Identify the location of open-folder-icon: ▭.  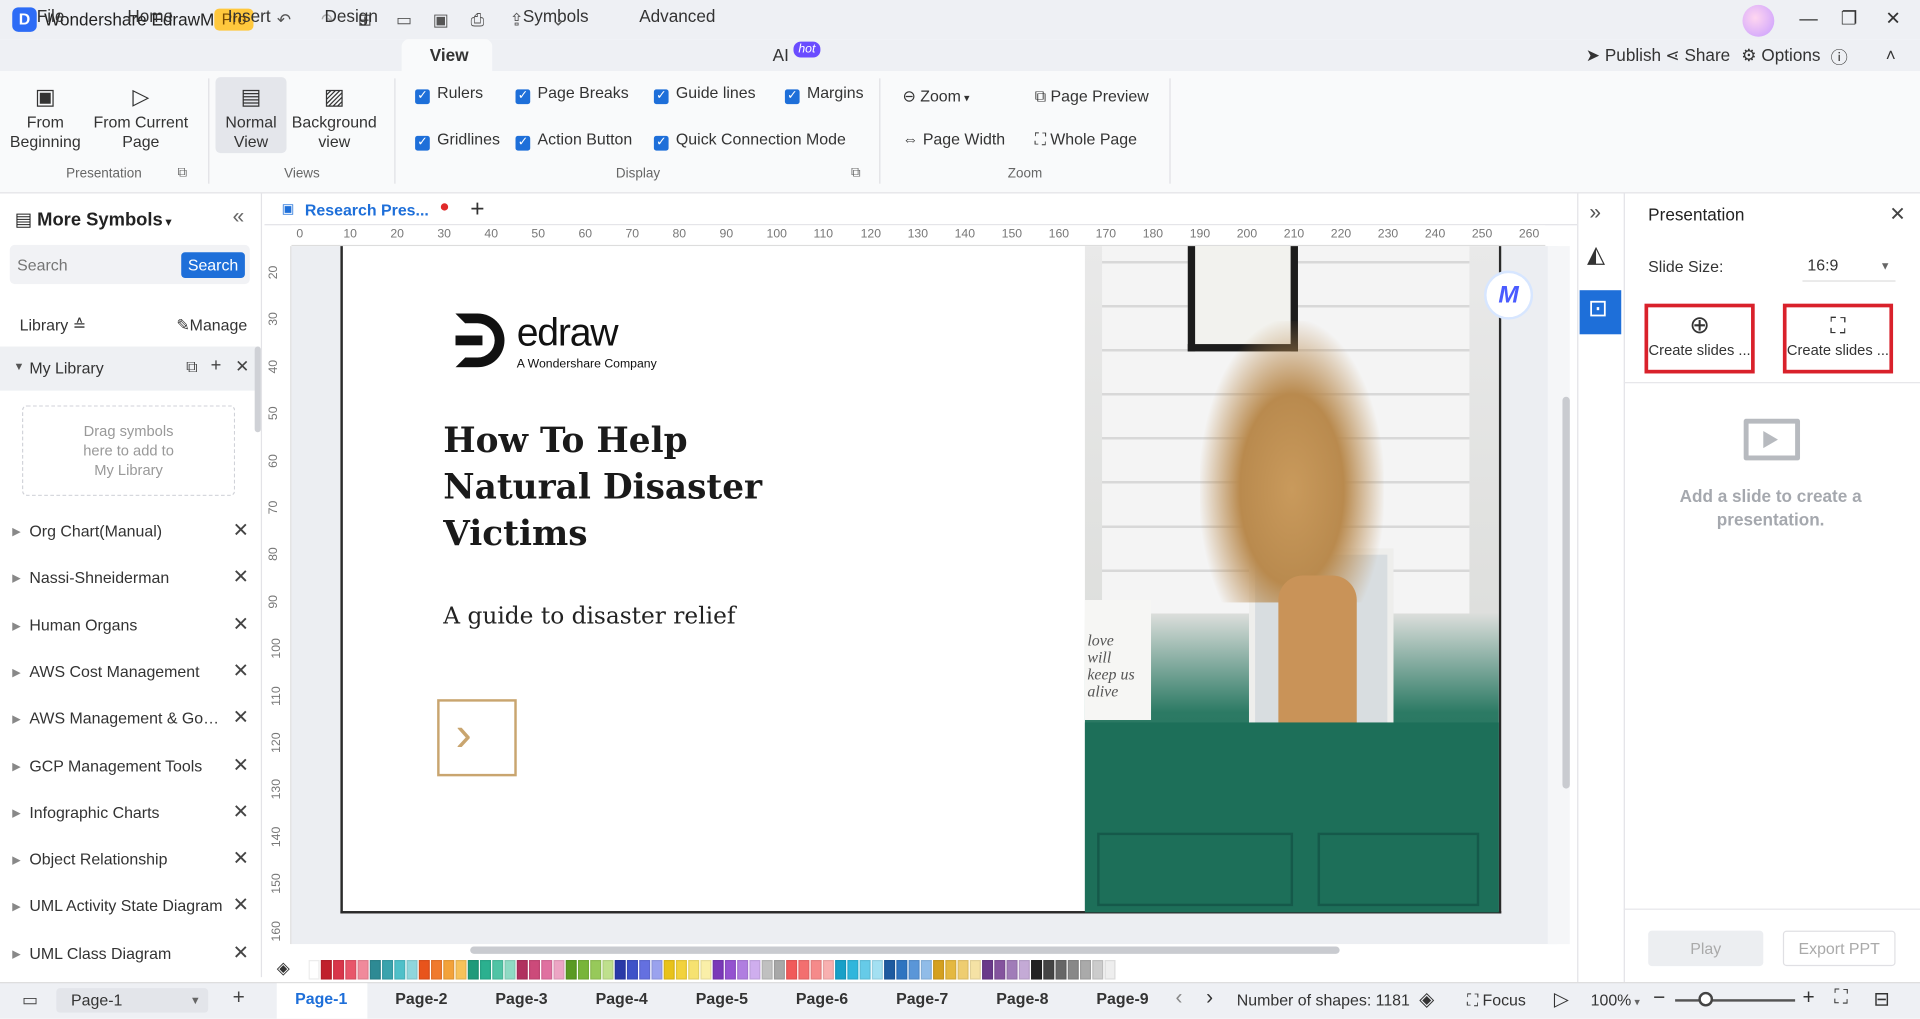
(404, 19).